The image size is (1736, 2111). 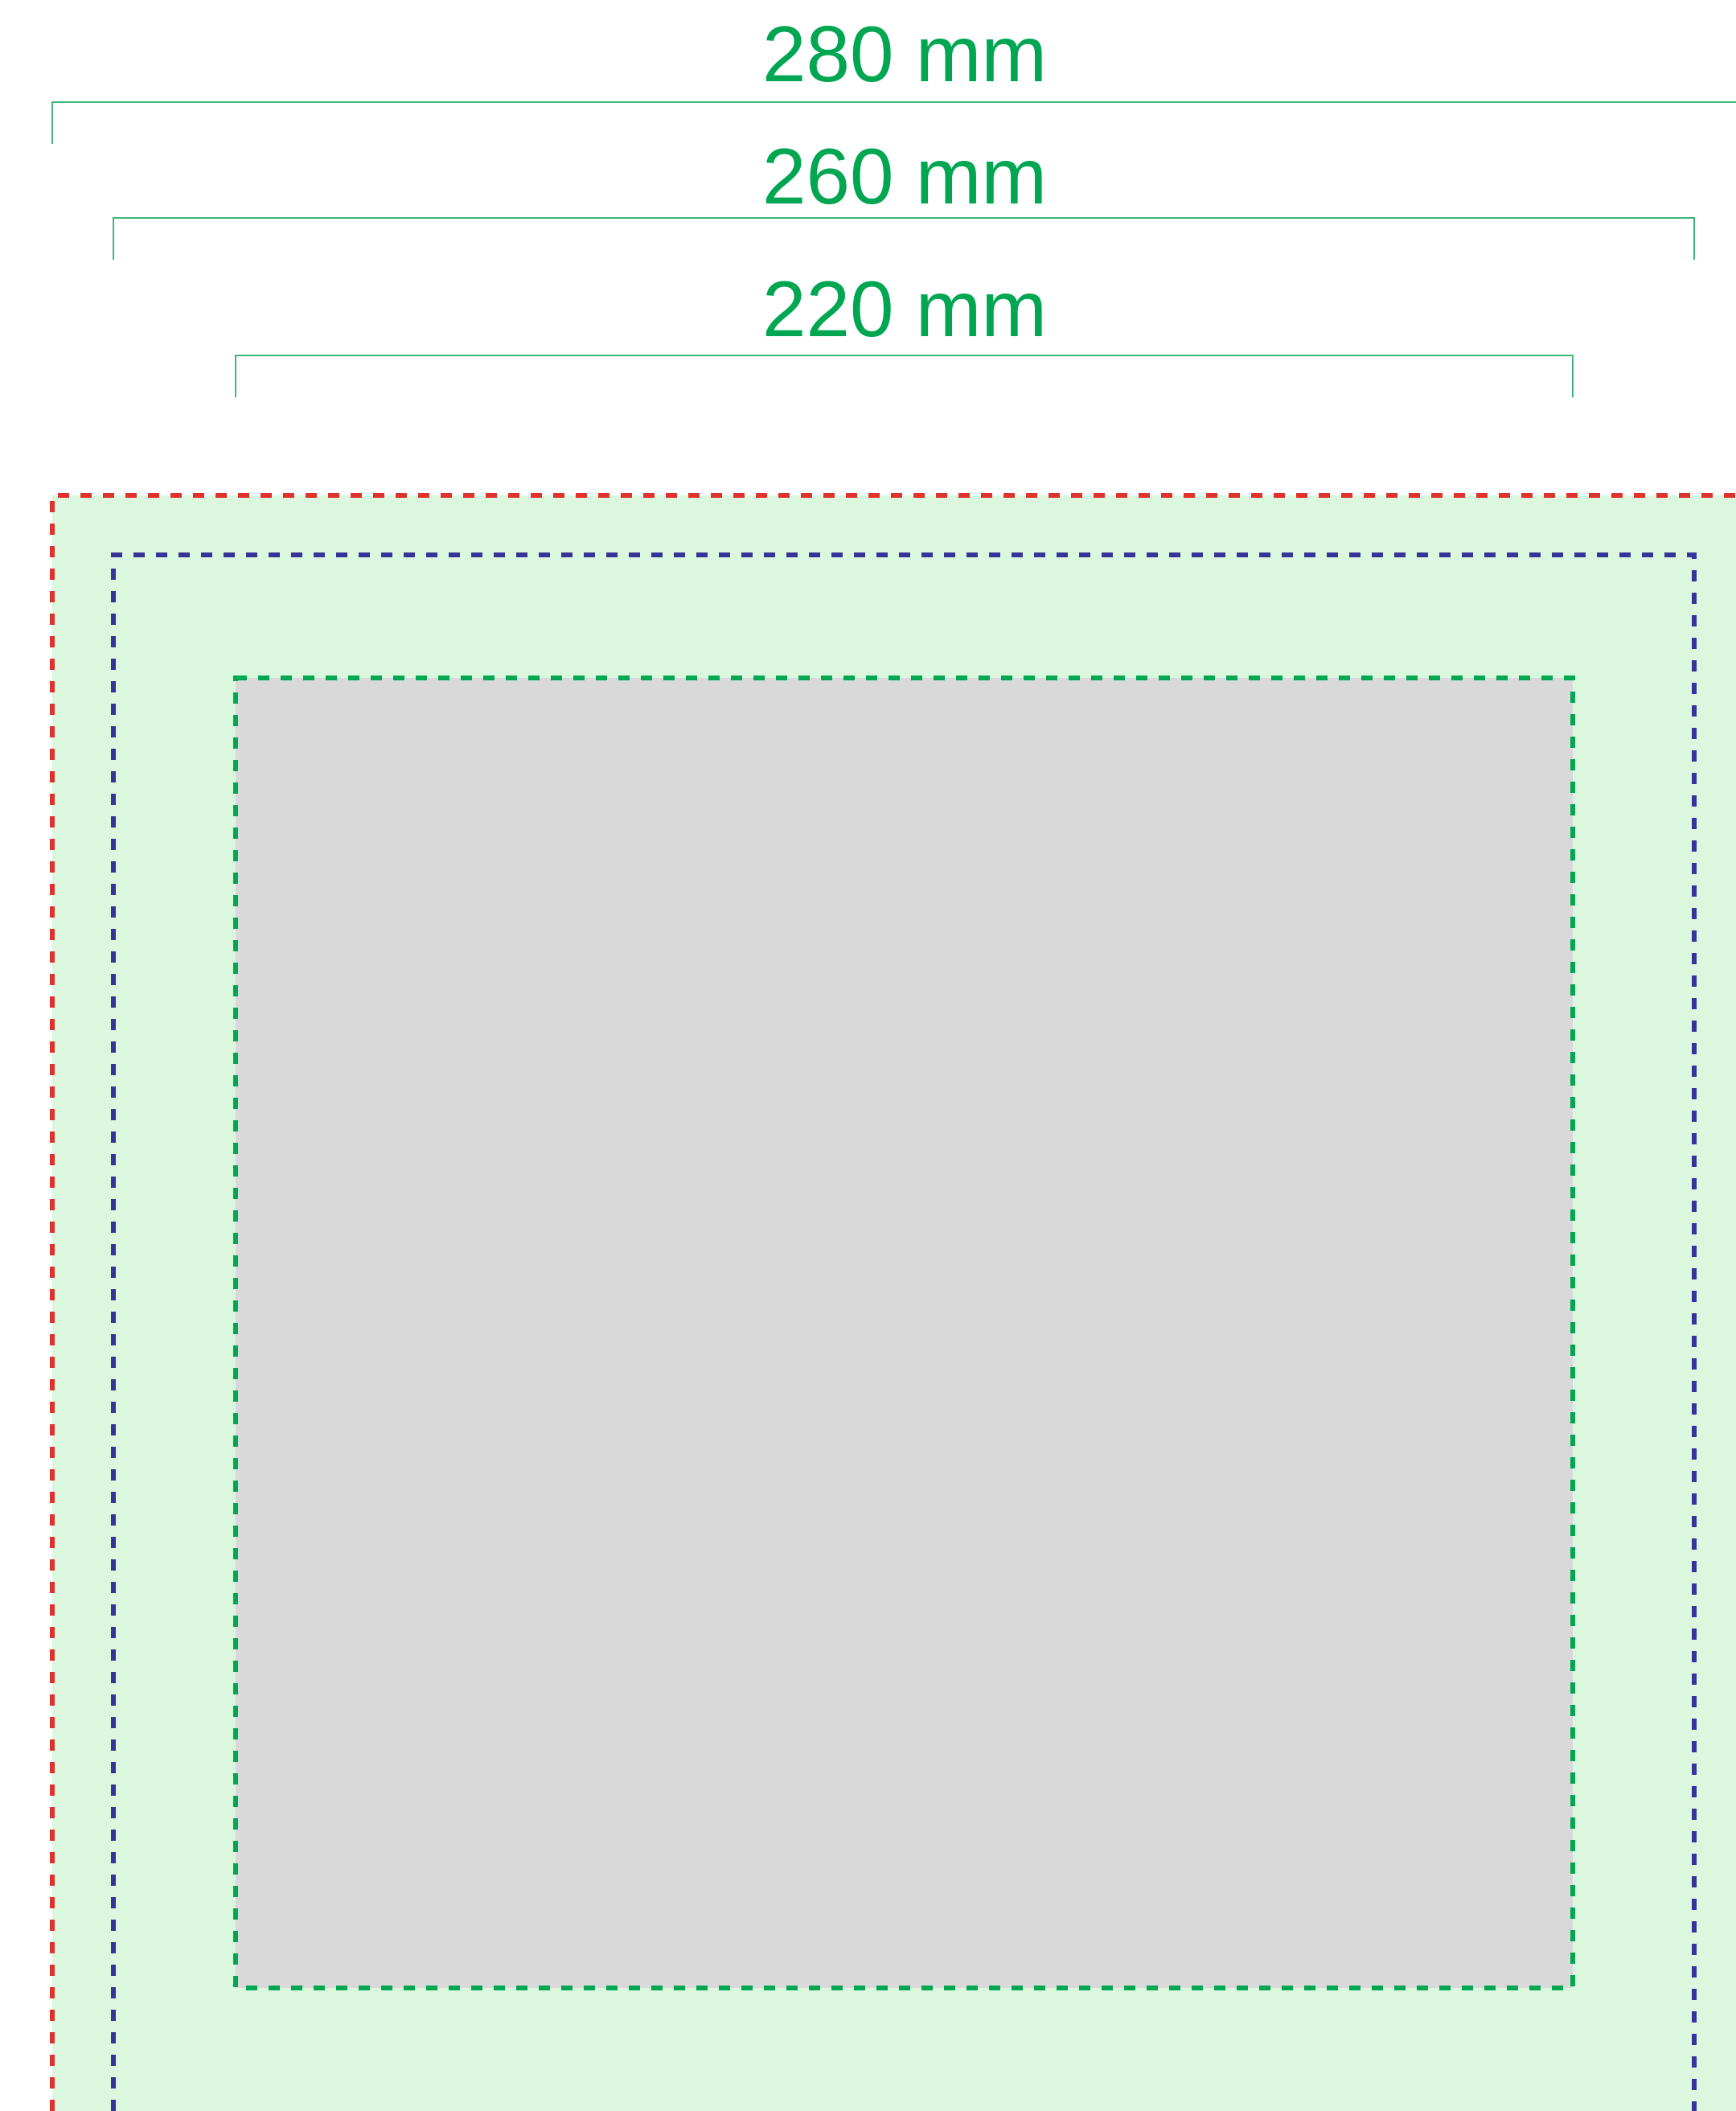 I want to click on dimension-label-280: 280 mm, so click(x=904, y=54).